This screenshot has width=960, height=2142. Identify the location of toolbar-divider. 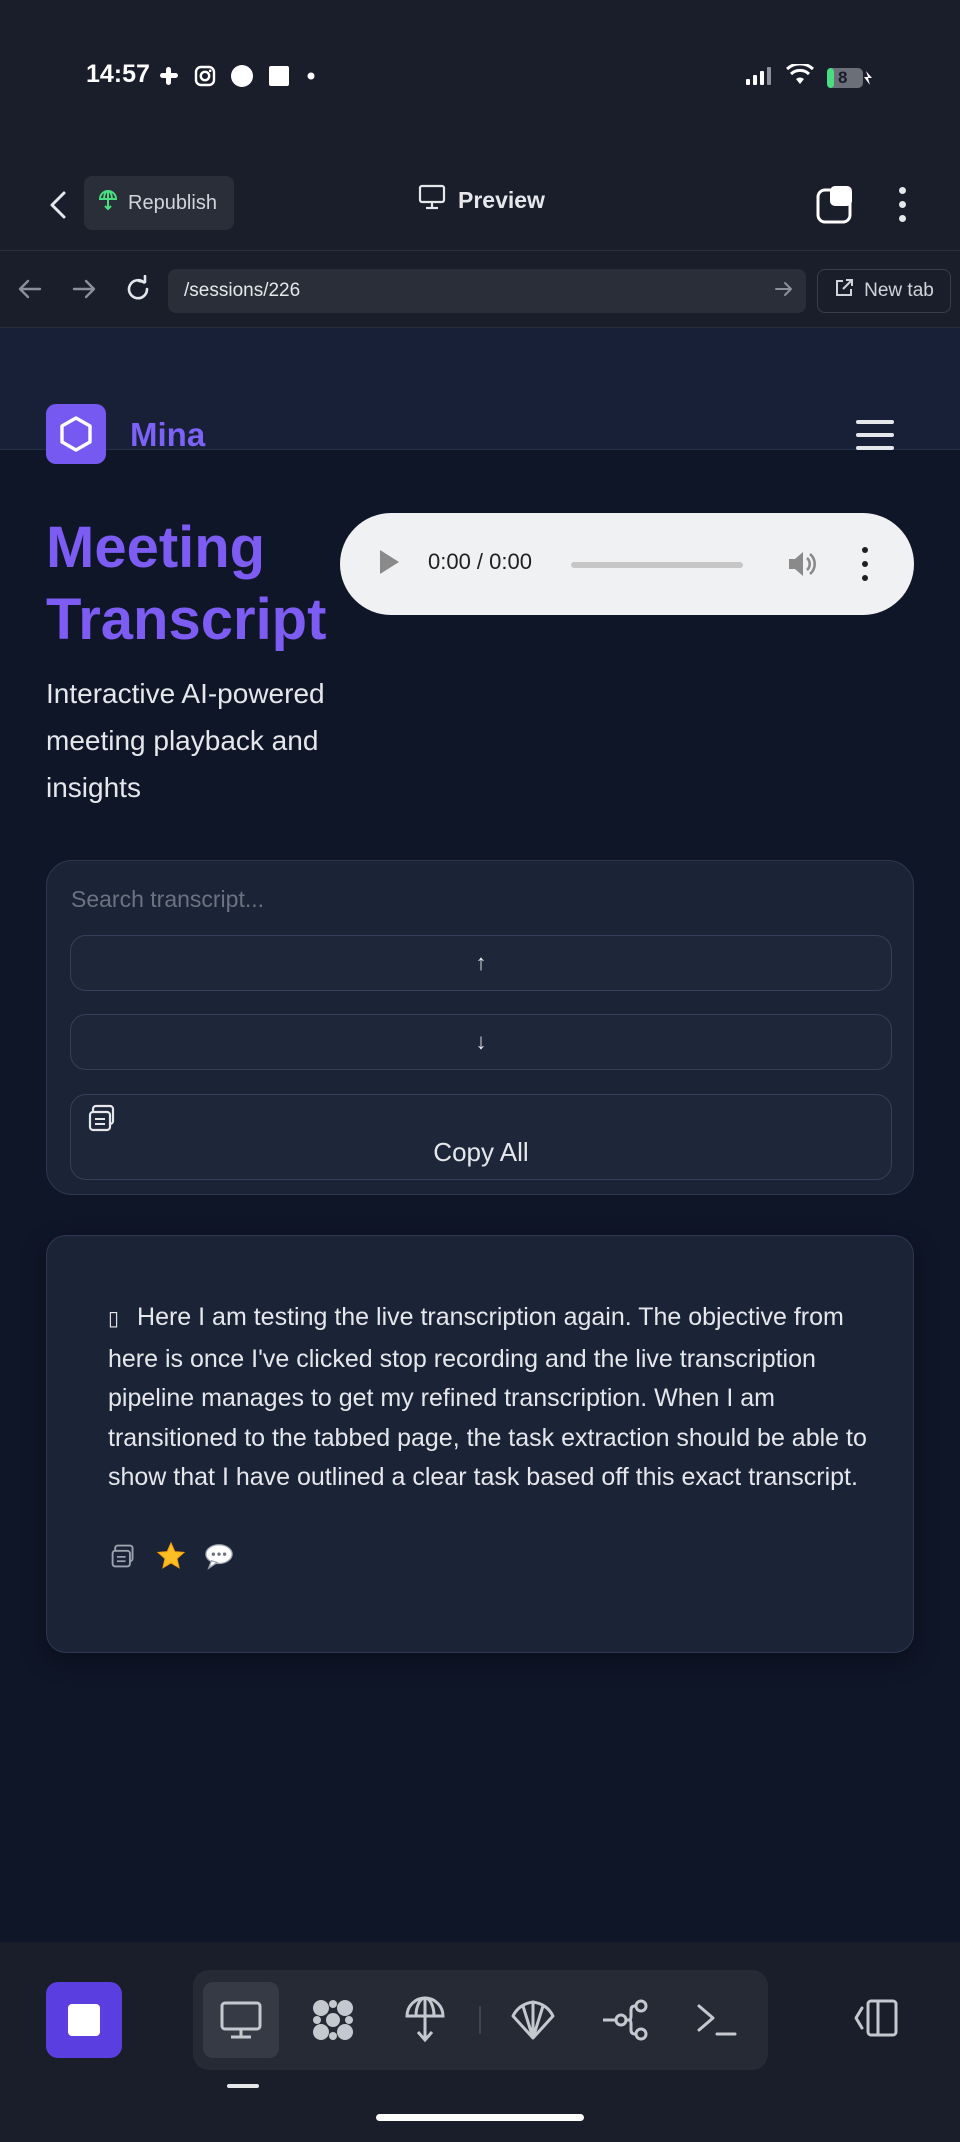
(480, 2020).